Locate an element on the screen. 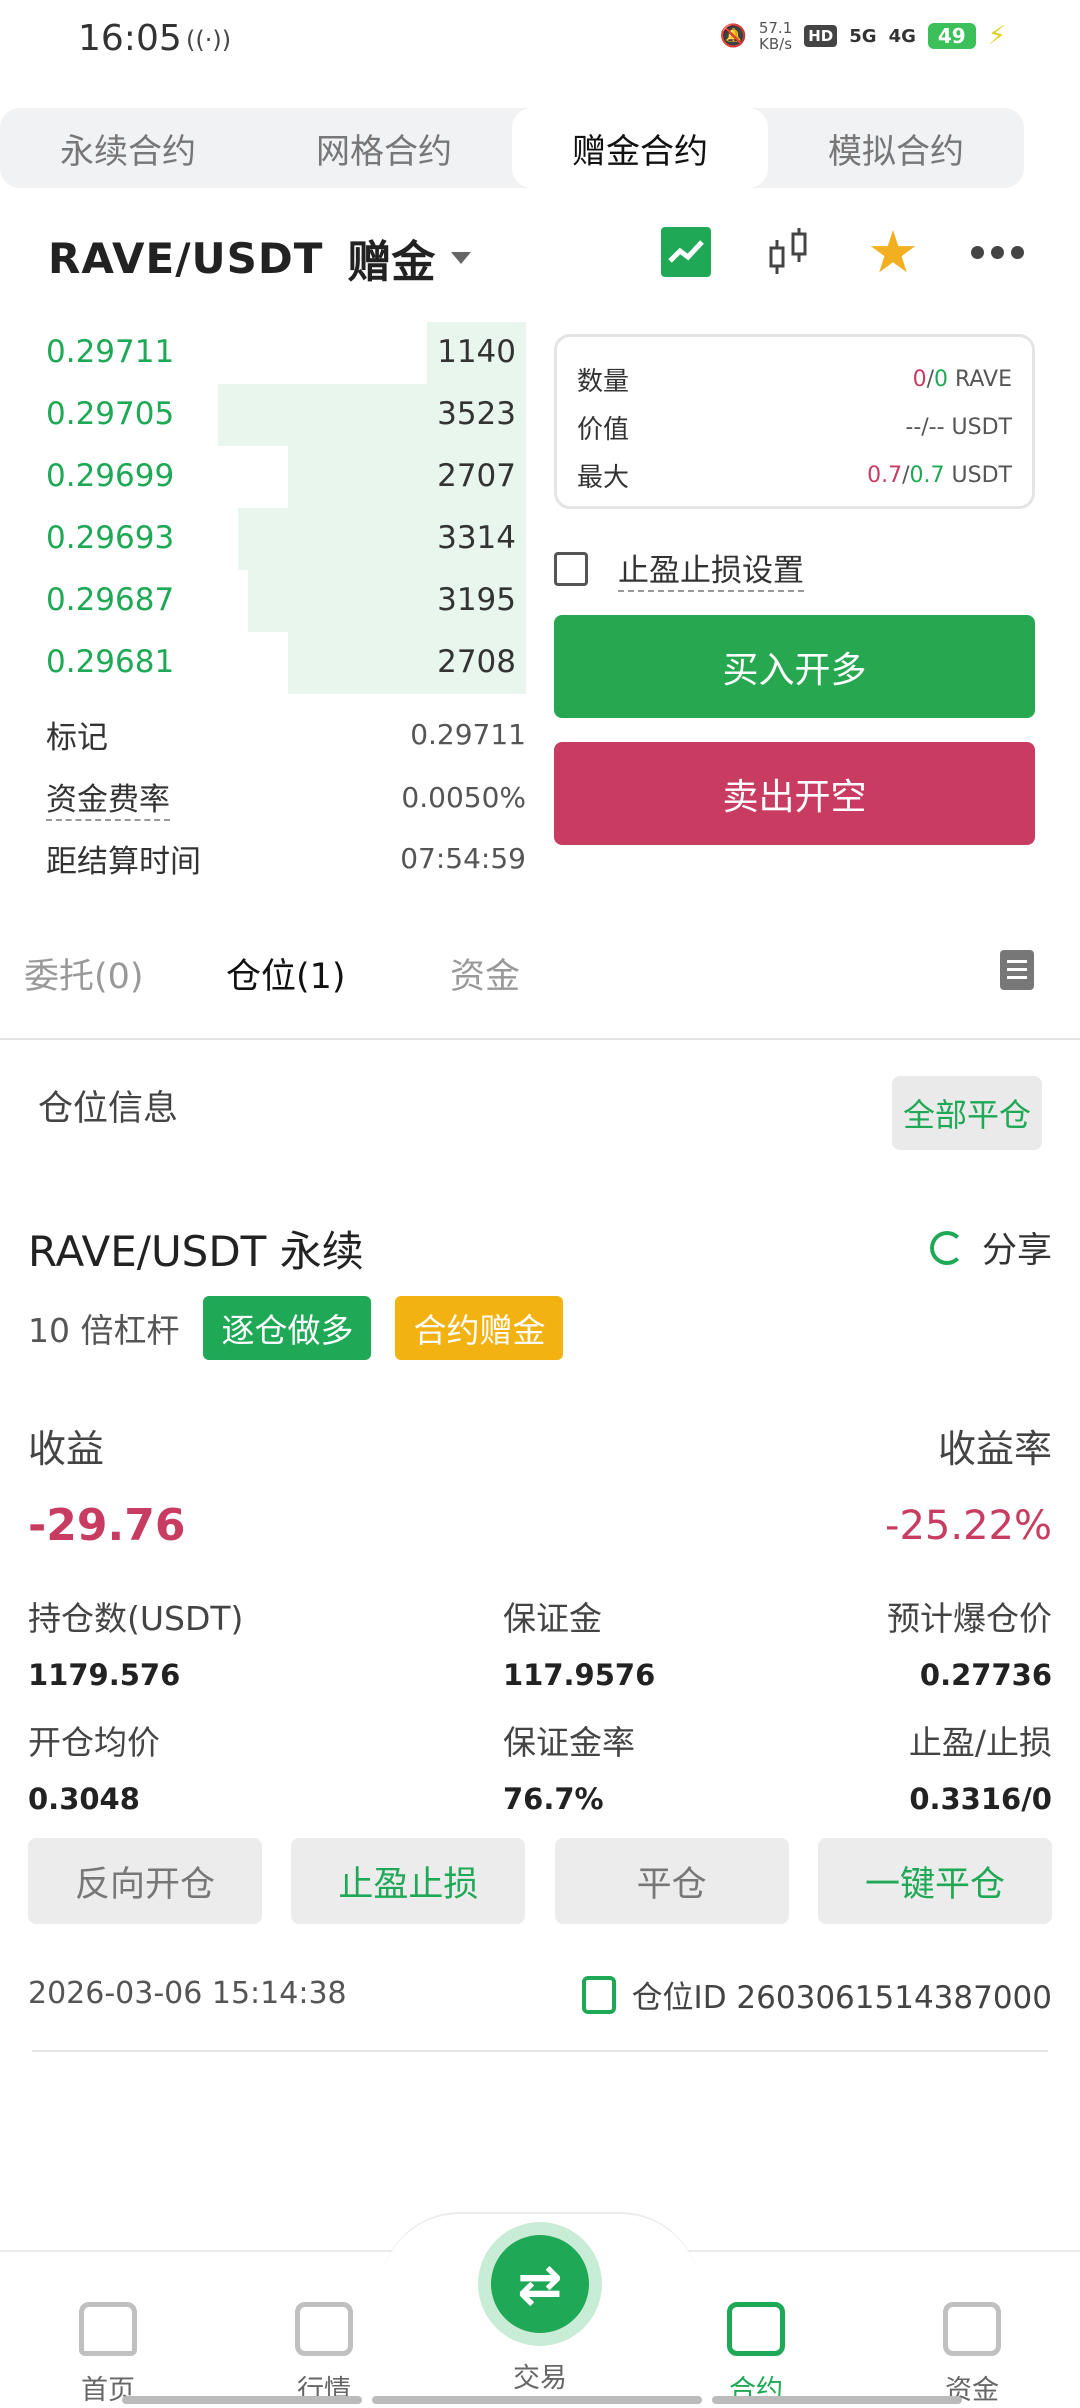 The width and height of the screenshot is (1080, 2408). quantity-label: 数量 is located at coordinates (603, 381).